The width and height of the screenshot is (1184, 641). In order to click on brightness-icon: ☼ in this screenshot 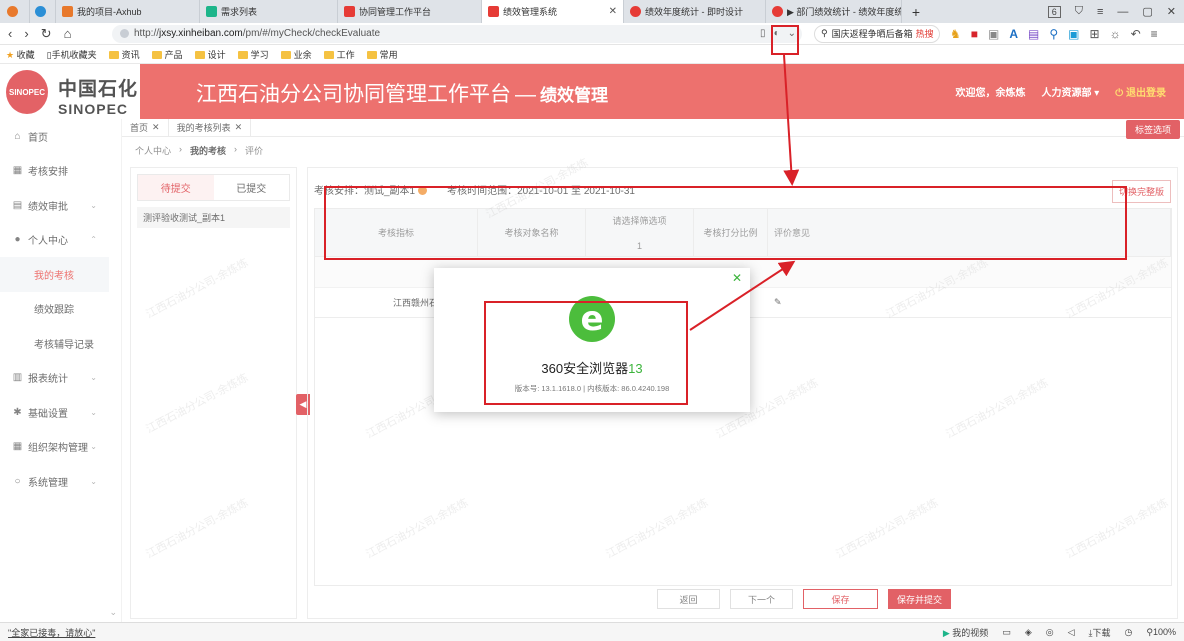, I will do `click(1115, 34)`.